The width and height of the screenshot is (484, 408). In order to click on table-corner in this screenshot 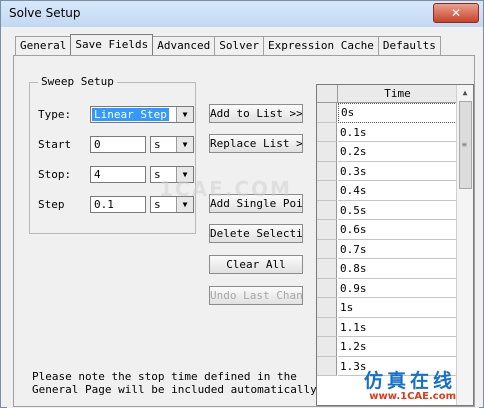, I will do `click(327, 94)`.